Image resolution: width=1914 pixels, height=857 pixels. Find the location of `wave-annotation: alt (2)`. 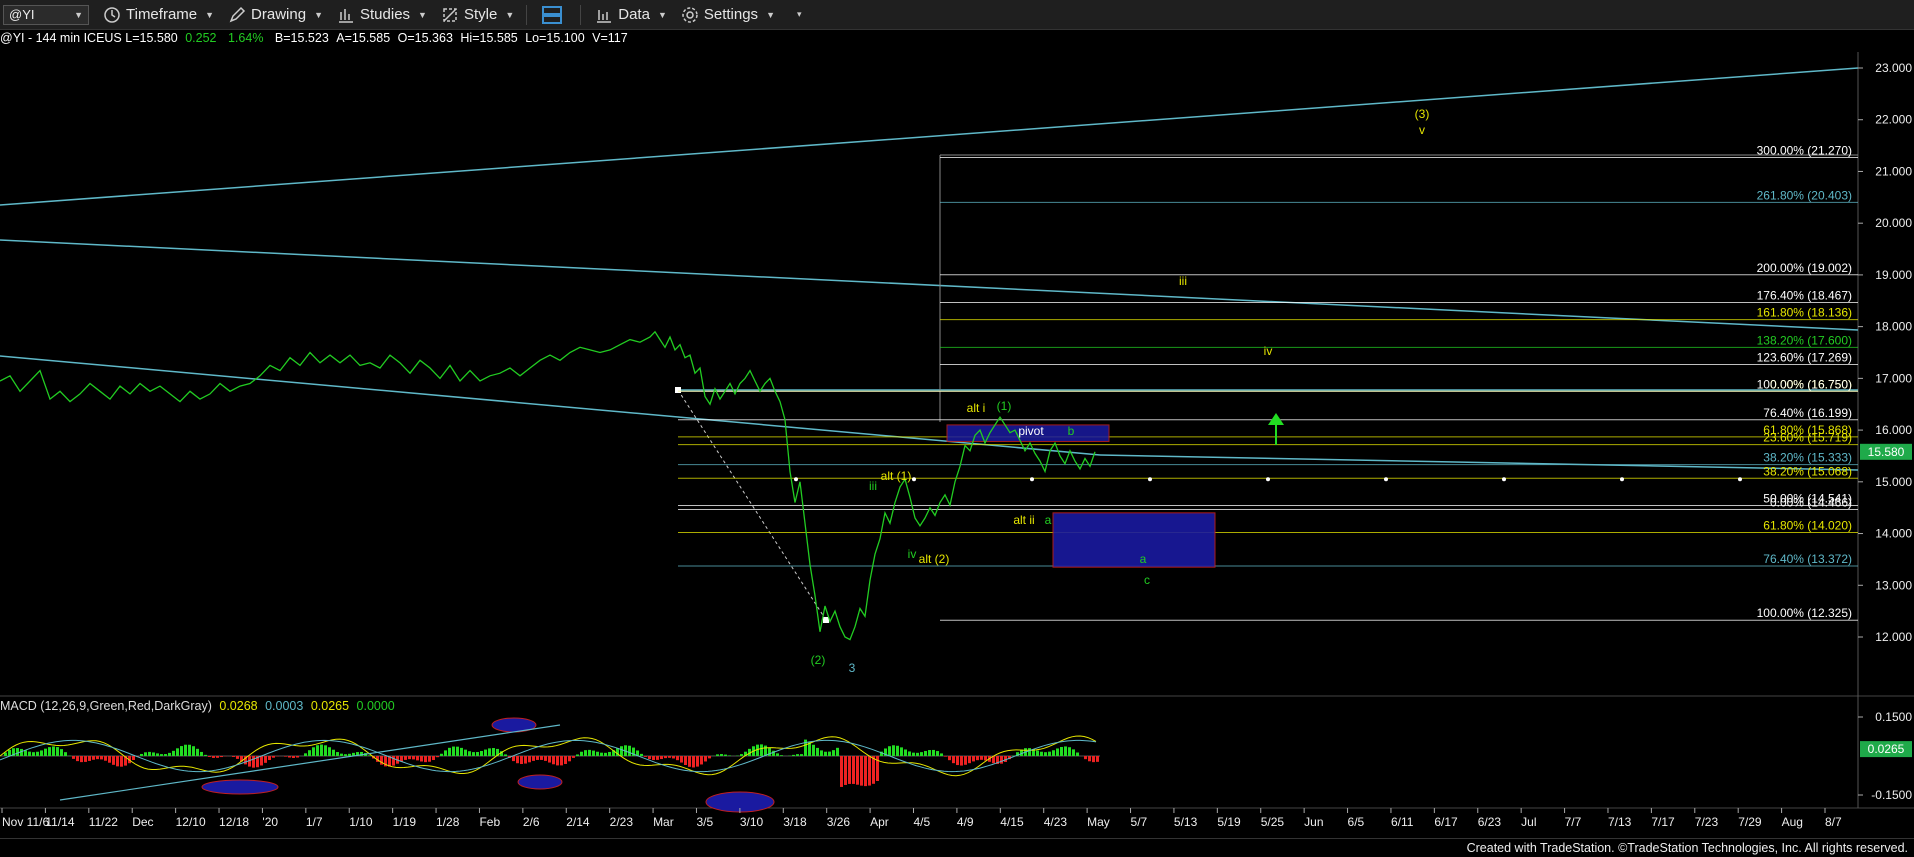

wave-annotation: alt (2) is located at coordinates (934, 559).